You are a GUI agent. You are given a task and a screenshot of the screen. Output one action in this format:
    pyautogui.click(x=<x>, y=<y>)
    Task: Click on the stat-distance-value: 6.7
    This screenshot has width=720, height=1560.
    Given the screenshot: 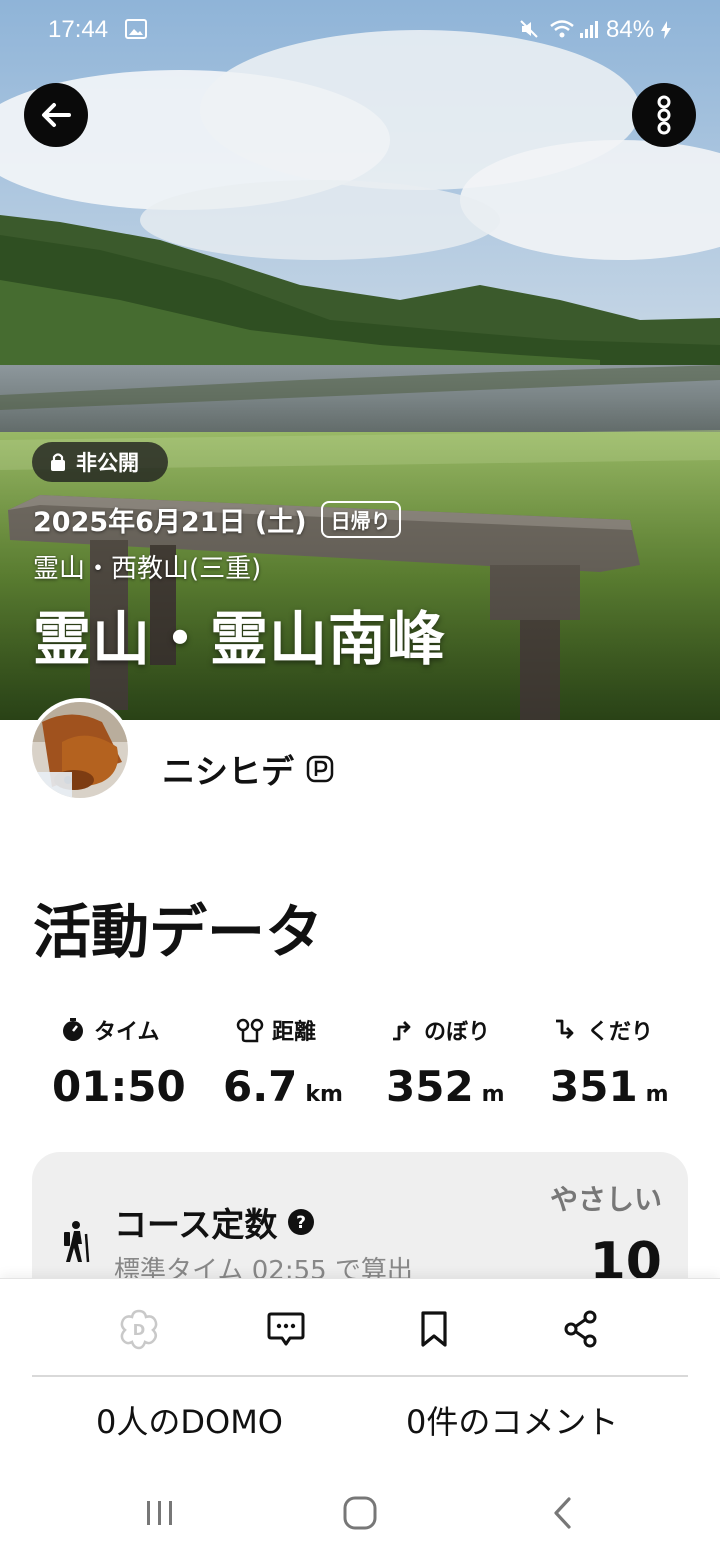 What is the action you would take?
    pyautogui.click(x=260, y=1086)
    